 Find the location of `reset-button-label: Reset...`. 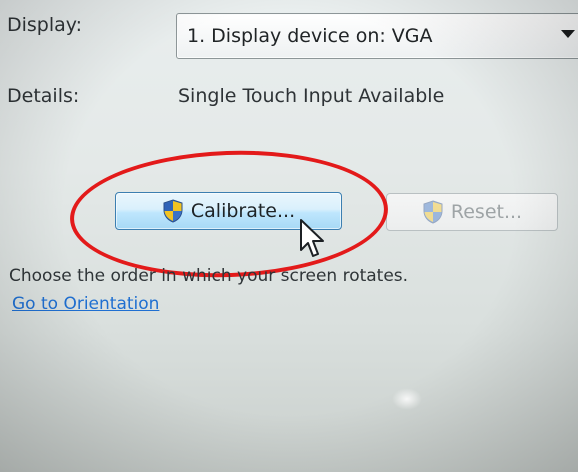

reset-button-label: Reset... is located at coordinates (486, 212).